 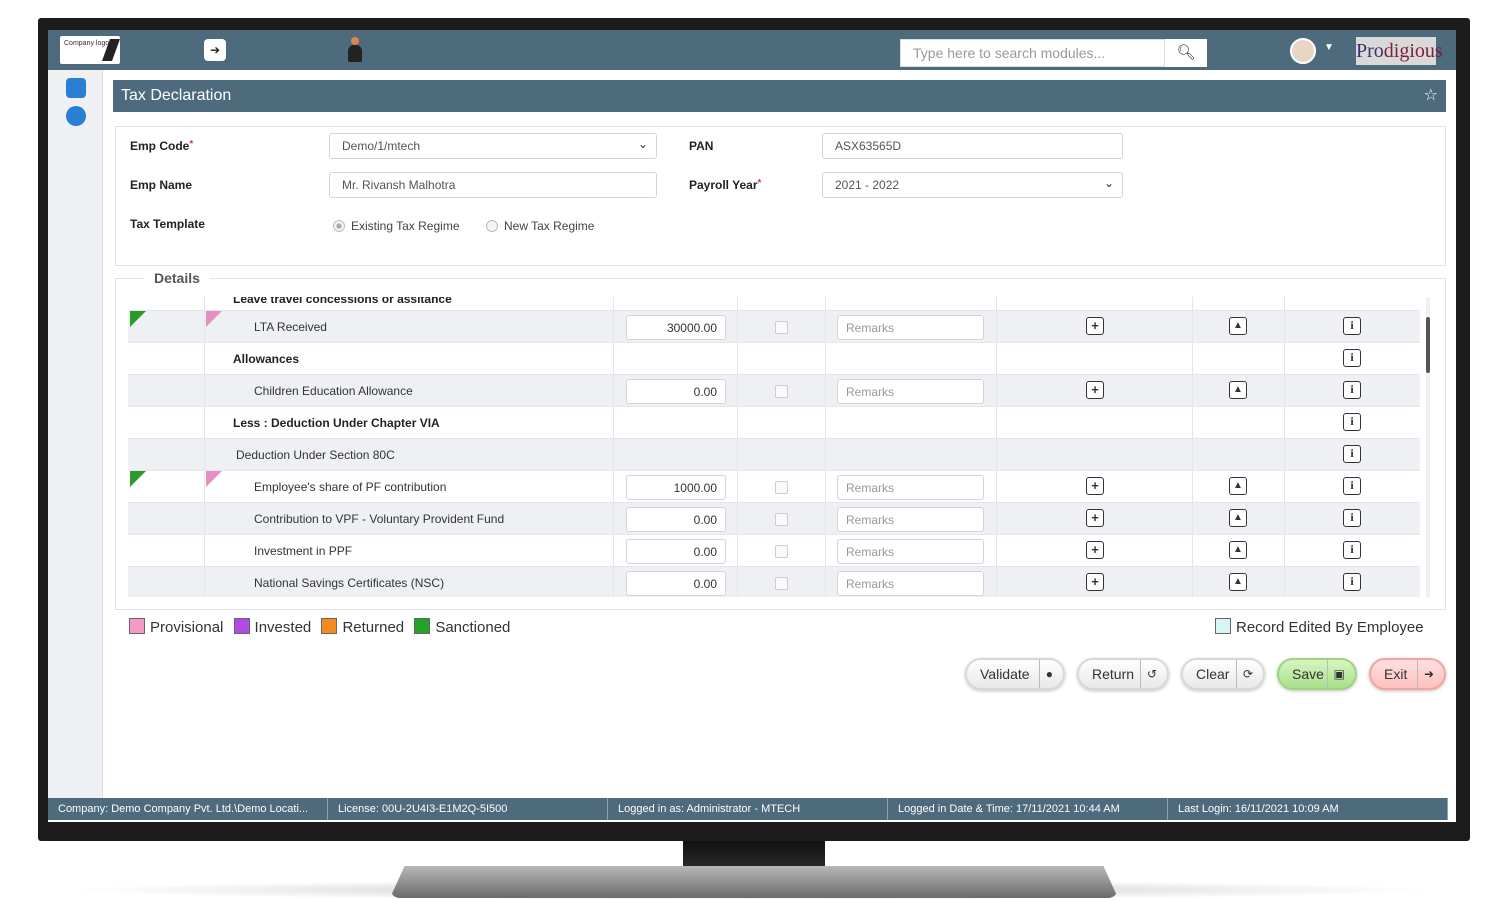 What do you see at coordinates (1425, 674) in the screenshot?
I see `sign-out-icon: ➜` at bounding box center [1425, 674].